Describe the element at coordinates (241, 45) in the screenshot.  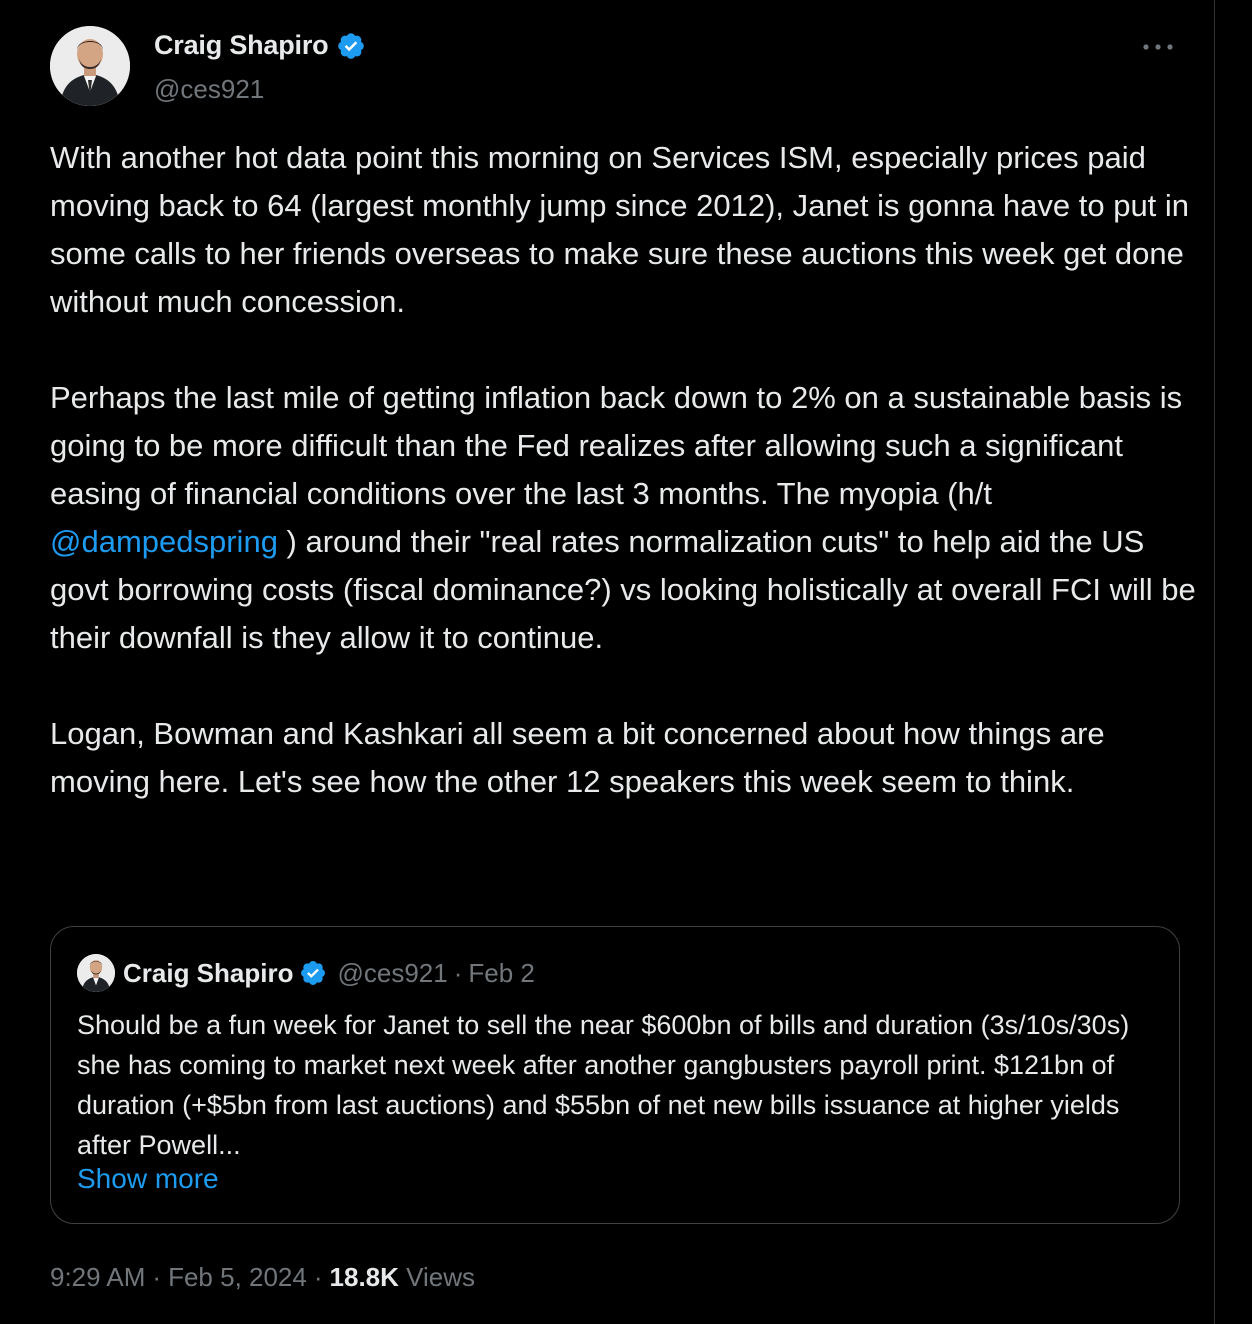
I see `author-display-name: Craig Shapiro` at that location.